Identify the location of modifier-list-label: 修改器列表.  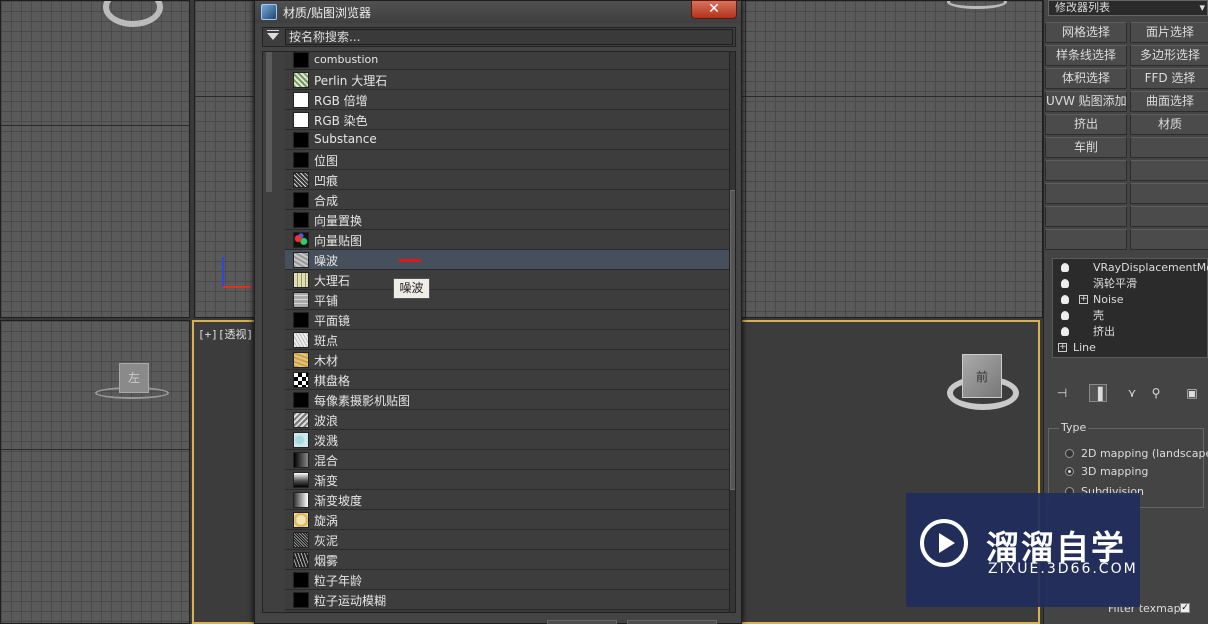
(1082, 7).